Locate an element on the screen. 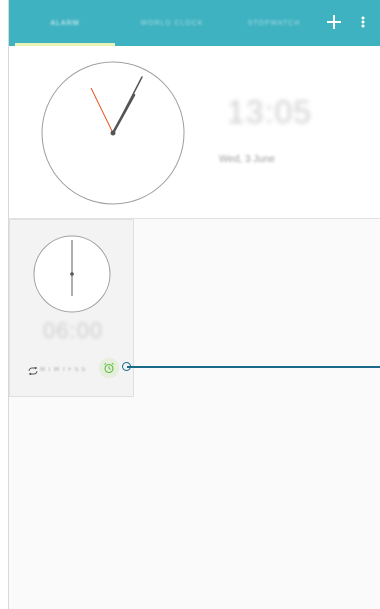  callout-line is located at coordinates (253, 367).